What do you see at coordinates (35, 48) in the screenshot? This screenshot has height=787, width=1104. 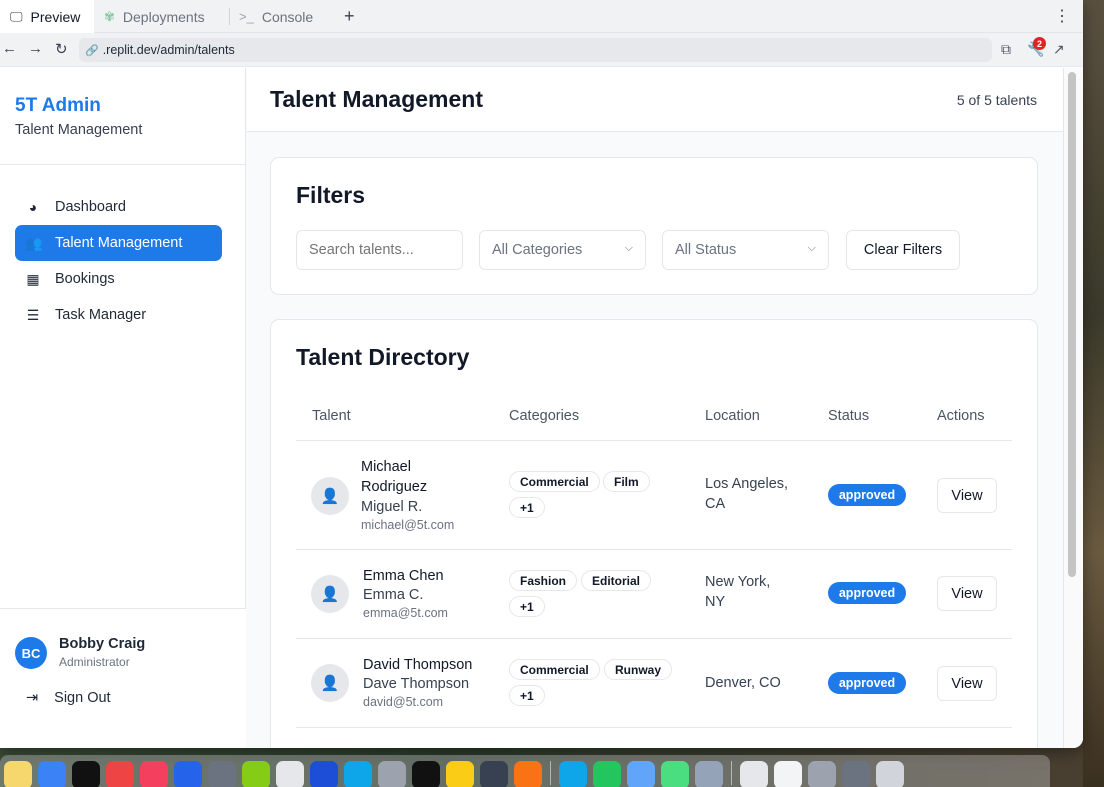 I see `forward-icon: →` at bounding box center [35, 48].